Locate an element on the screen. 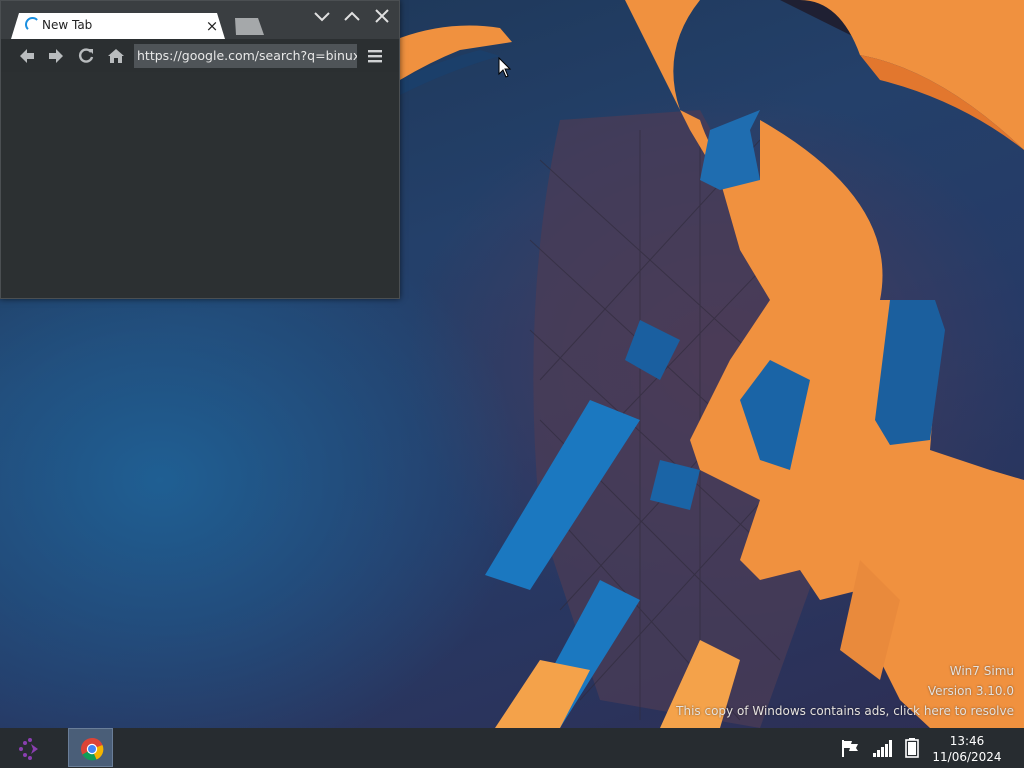 This screenshot has width=1024, height=768. mouse-cursor-icon is located at coordinates (505, 67).